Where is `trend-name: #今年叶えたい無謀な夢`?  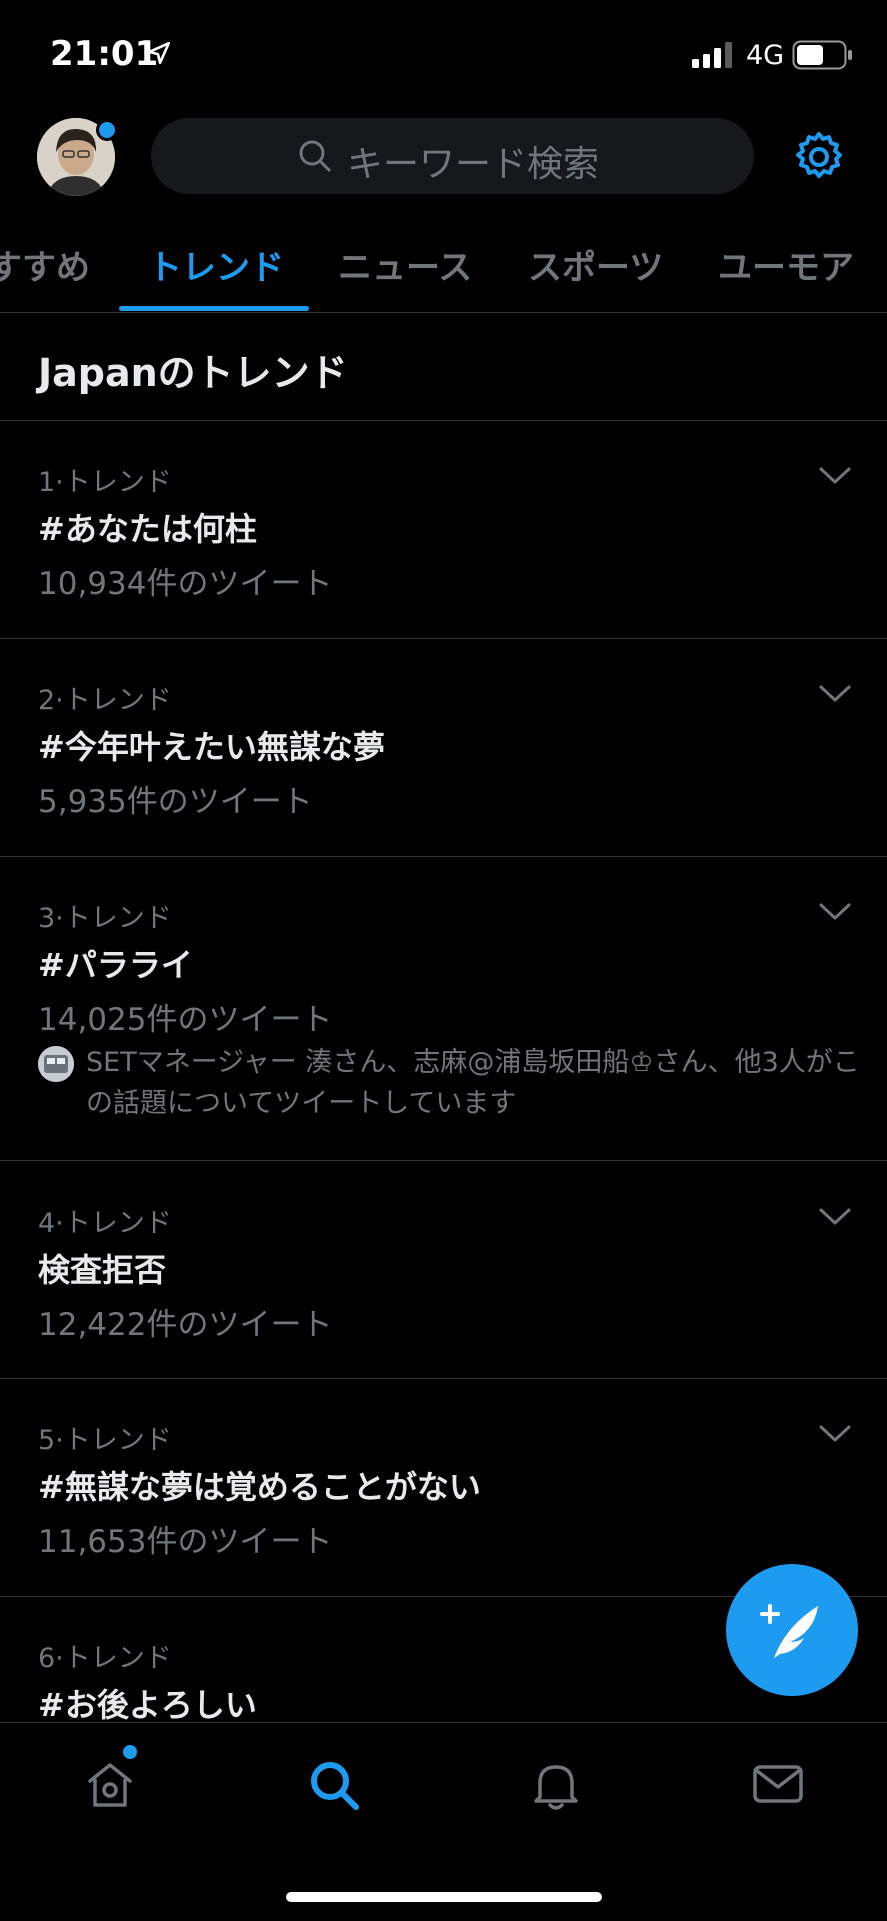 trend-name: #今年叶えたい無謀な夢 is located at coordinates (211, 747).